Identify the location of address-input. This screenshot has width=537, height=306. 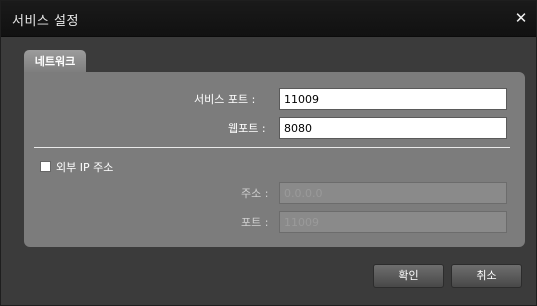
(393, 193).